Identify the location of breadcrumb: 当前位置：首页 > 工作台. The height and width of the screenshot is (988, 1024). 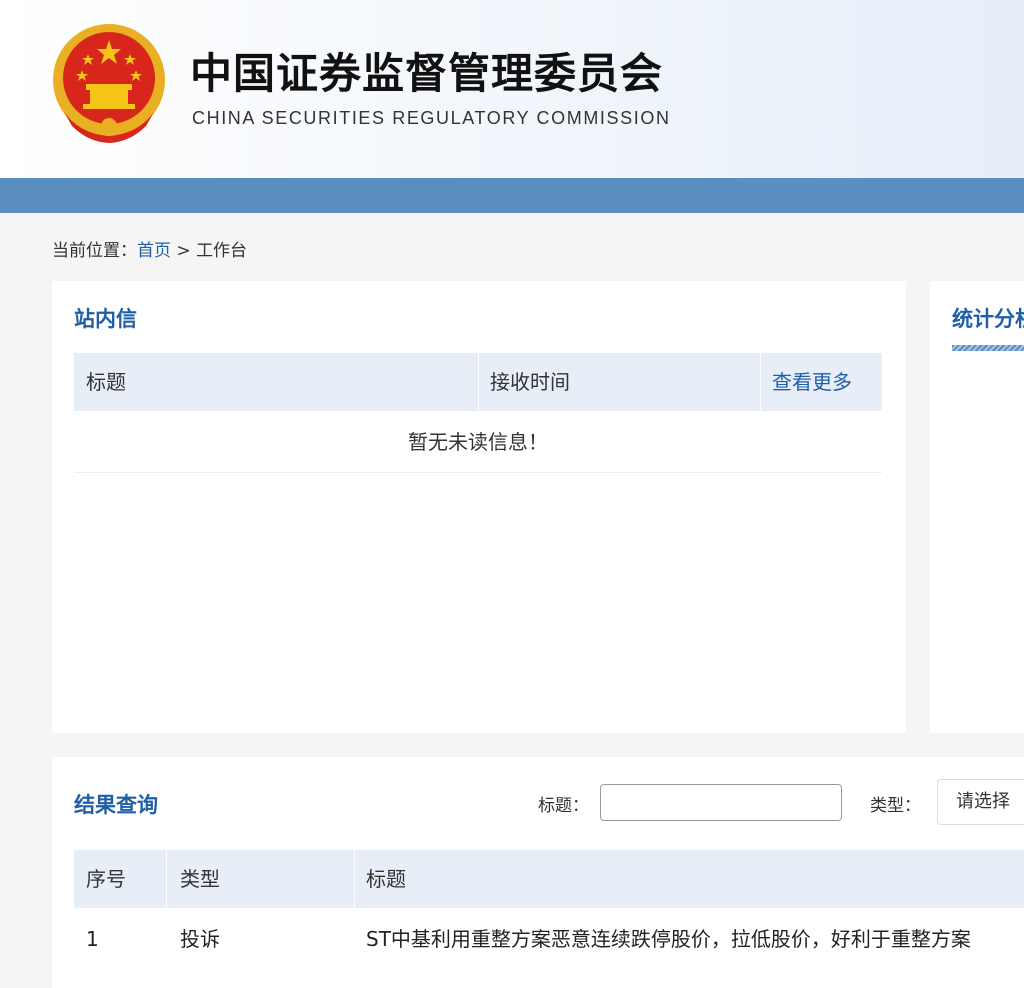
(149, 248).